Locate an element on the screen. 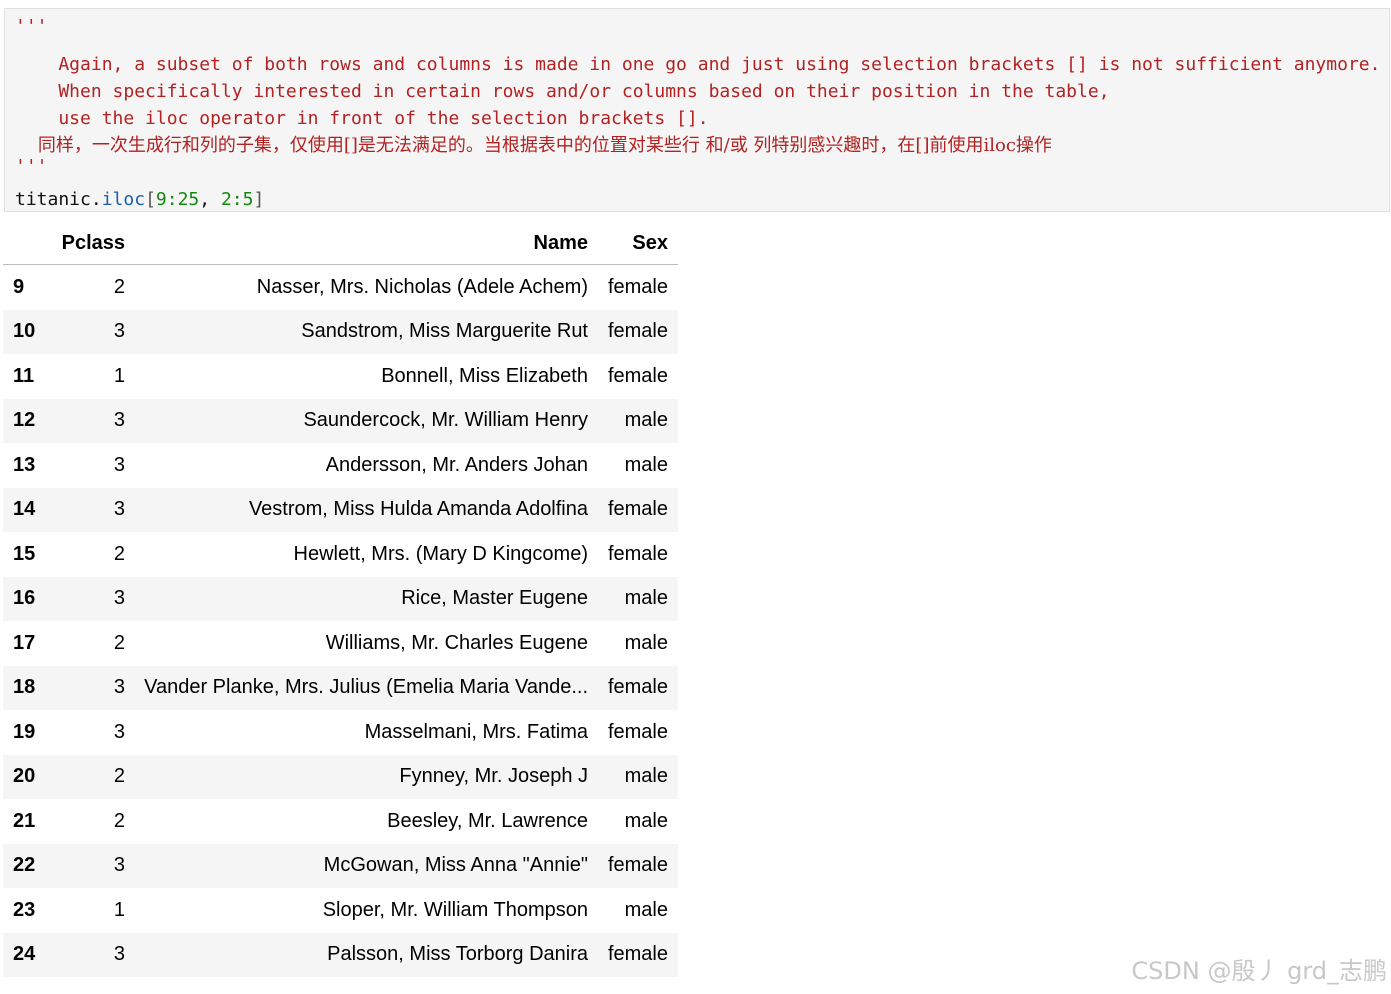 The height and width of the screenshot is (994, 1391). docstring-close: ''' is located at coordinates (31, 166).